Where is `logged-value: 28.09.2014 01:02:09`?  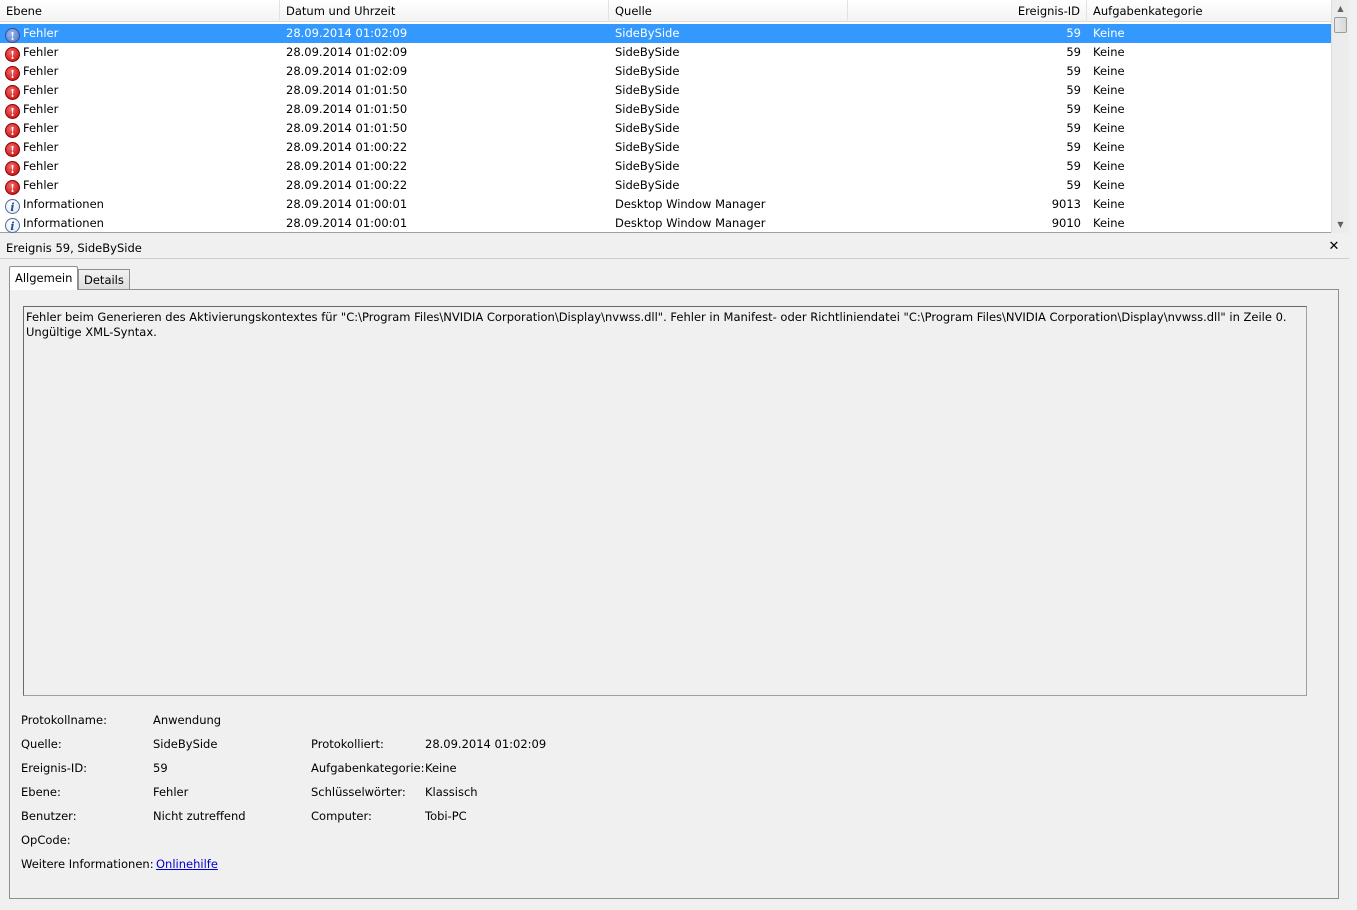 logged-value: 28.09.2014 01:02:09 is located at coordinates (486, 744).